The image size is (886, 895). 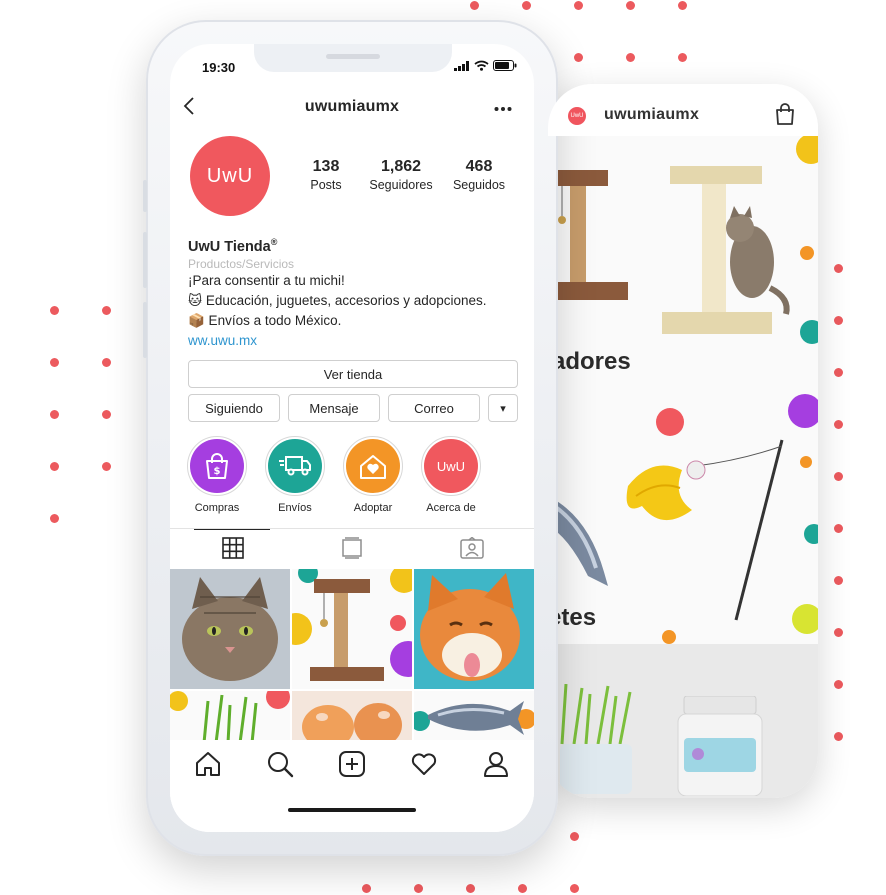 I want to click on shop-username: uwumiaumx, so click(x=652, y=114).